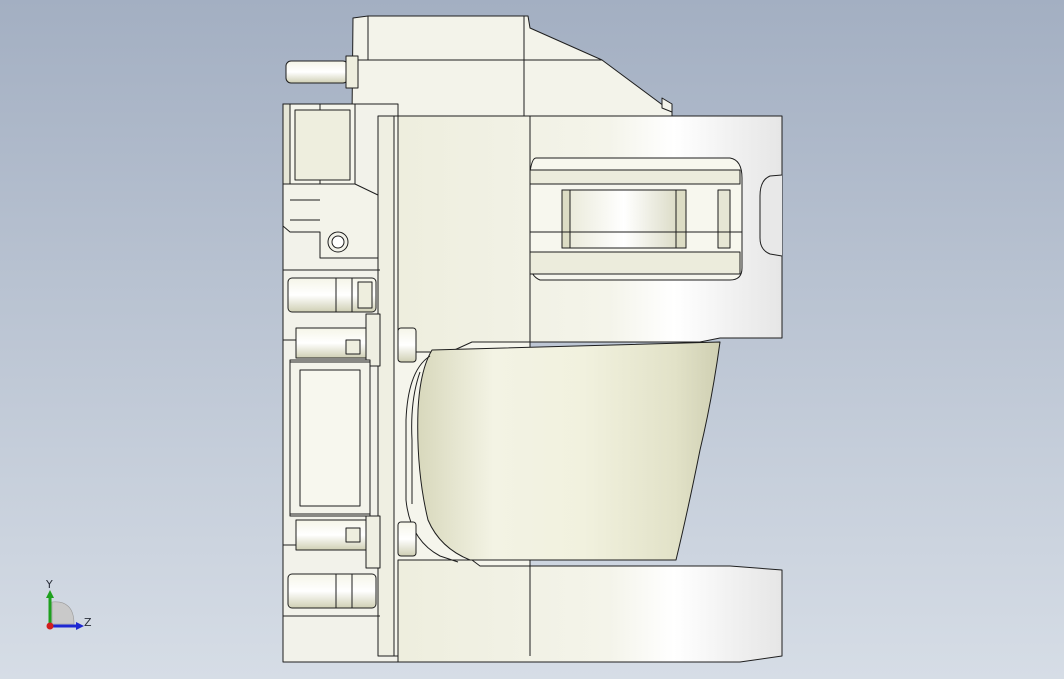  What do you see at coordinates (88, 622) in the screenshot?
I see `z-axis-label: Z` at bounding box center [88, 622].